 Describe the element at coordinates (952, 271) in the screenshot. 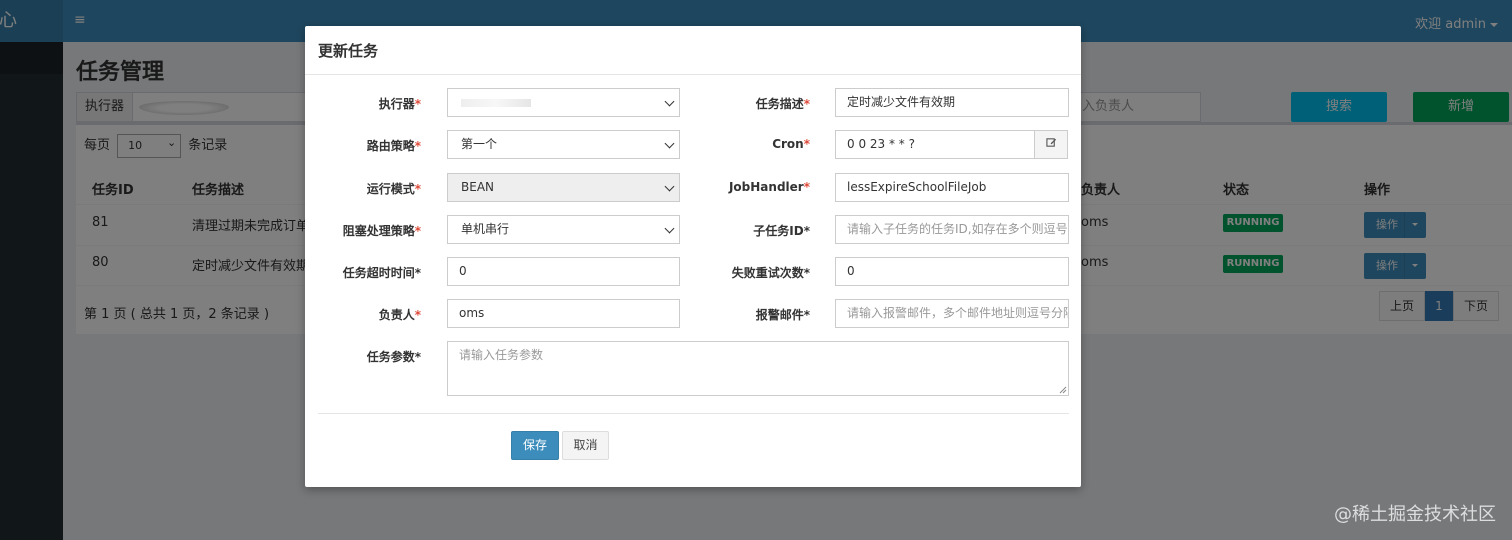

I see `retry-input: 0` at that location.